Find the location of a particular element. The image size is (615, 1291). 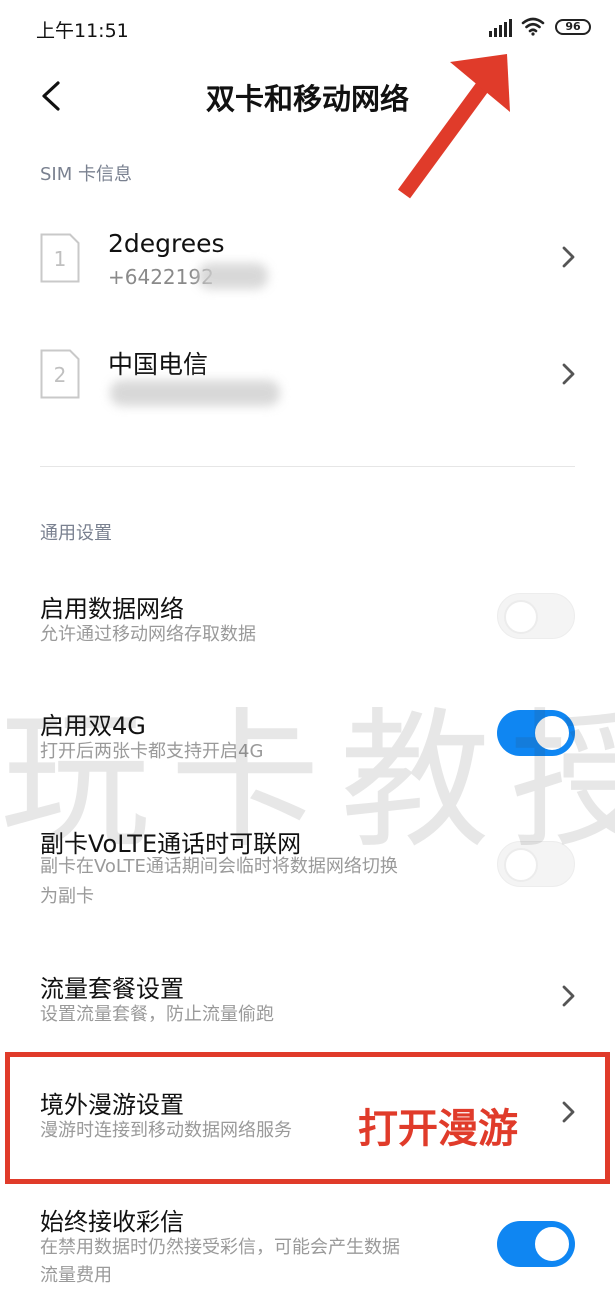

wifi-icon is located at coordinates (533, 26).